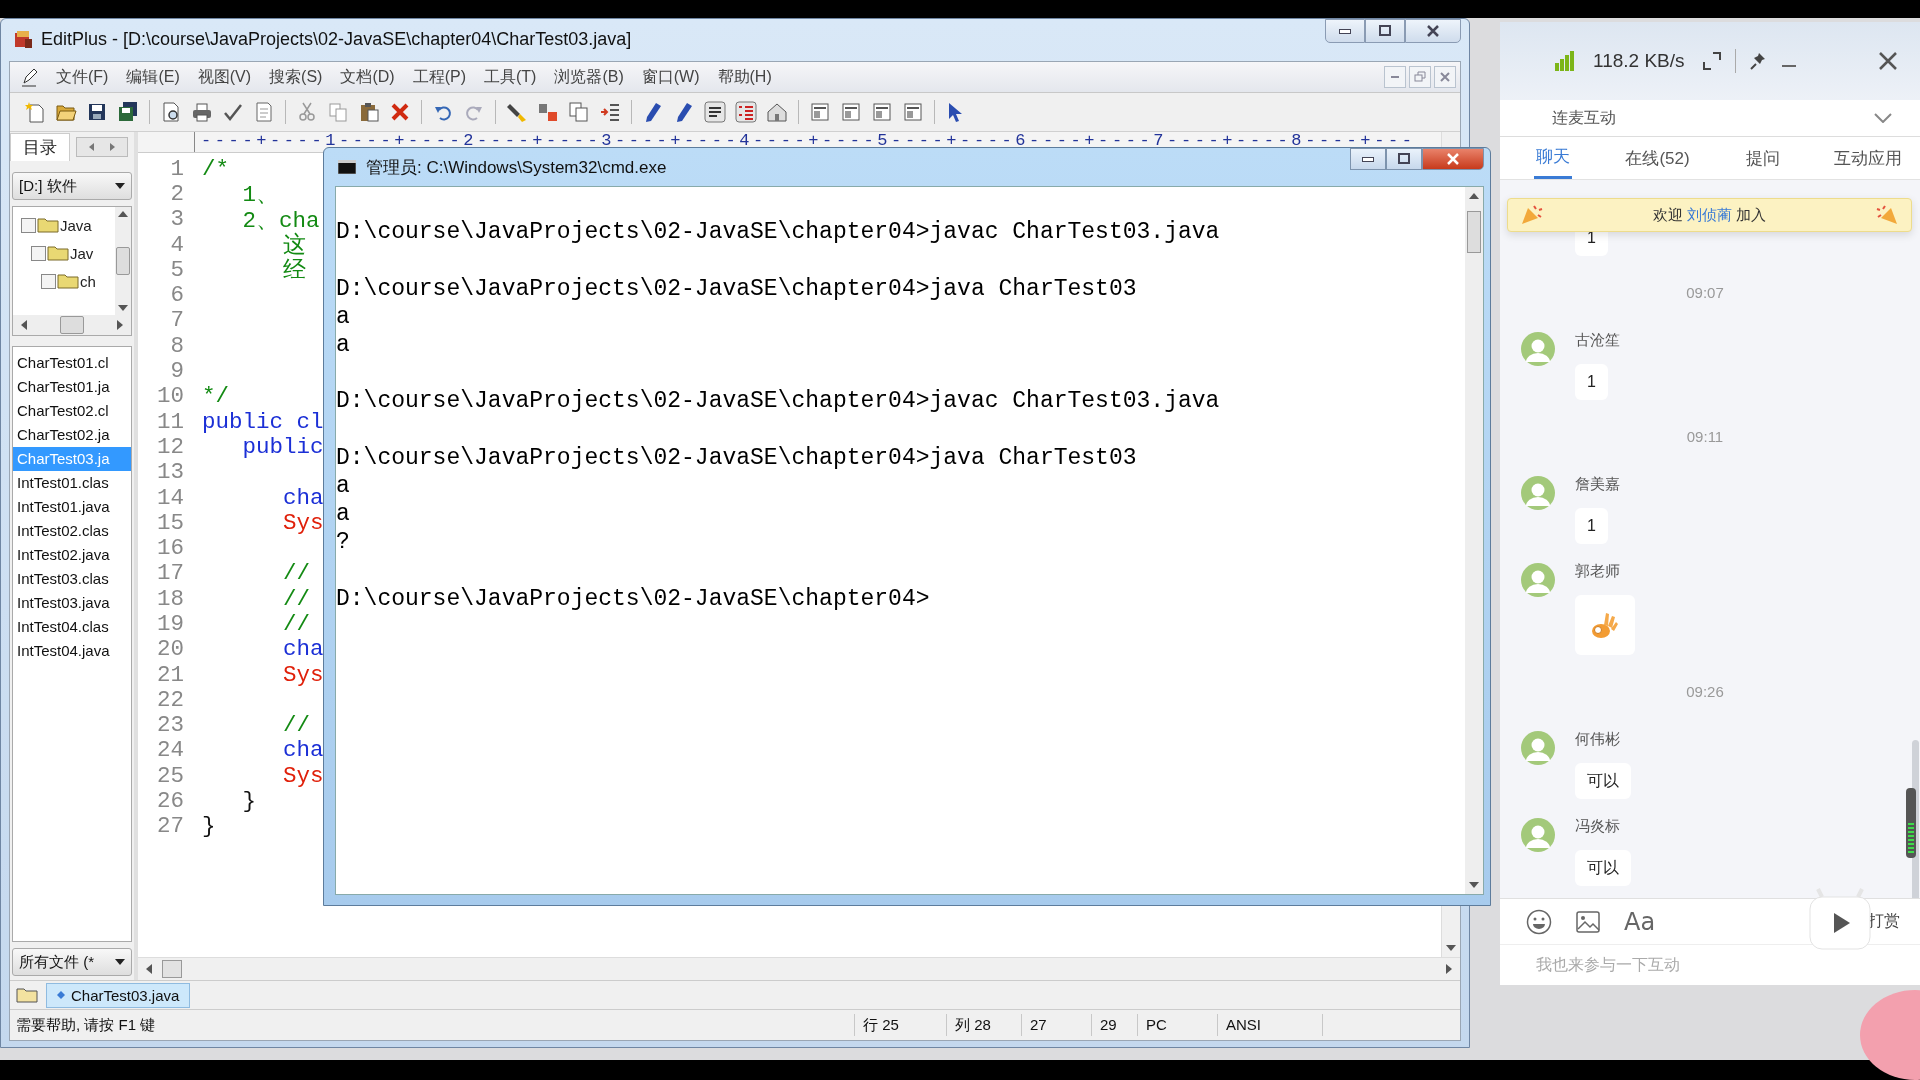 The height and width of the screenshot is (1080, 1920). I want to click on code-line: }, so click(248, 801).